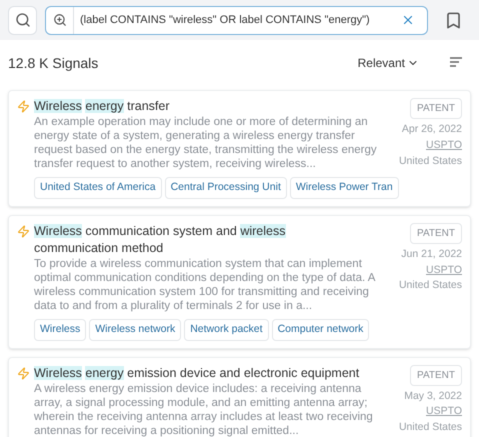 This screenshot has width=479, height=437. I want to click on search-icon, so click(22, 20).